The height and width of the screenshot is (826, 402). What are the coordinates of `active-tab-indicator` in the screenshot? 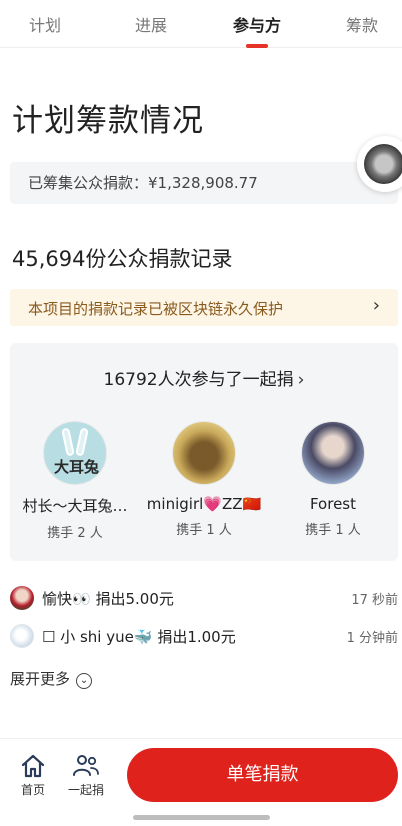 It's located at (257, 46).